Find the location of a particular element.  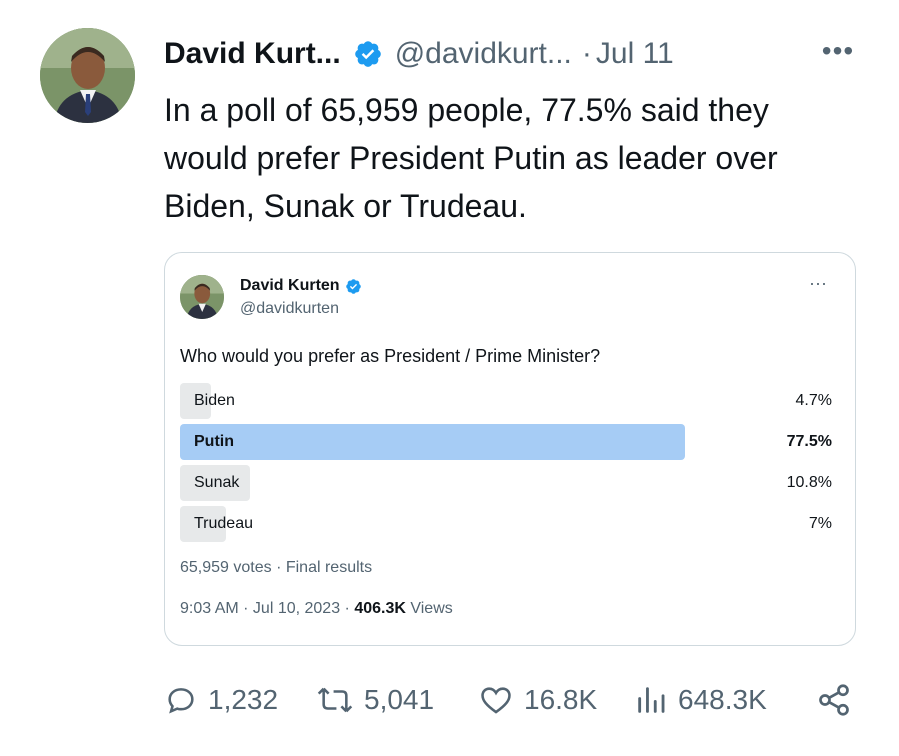

poll-option-percent: 7% is located at coordinates (820, 523).